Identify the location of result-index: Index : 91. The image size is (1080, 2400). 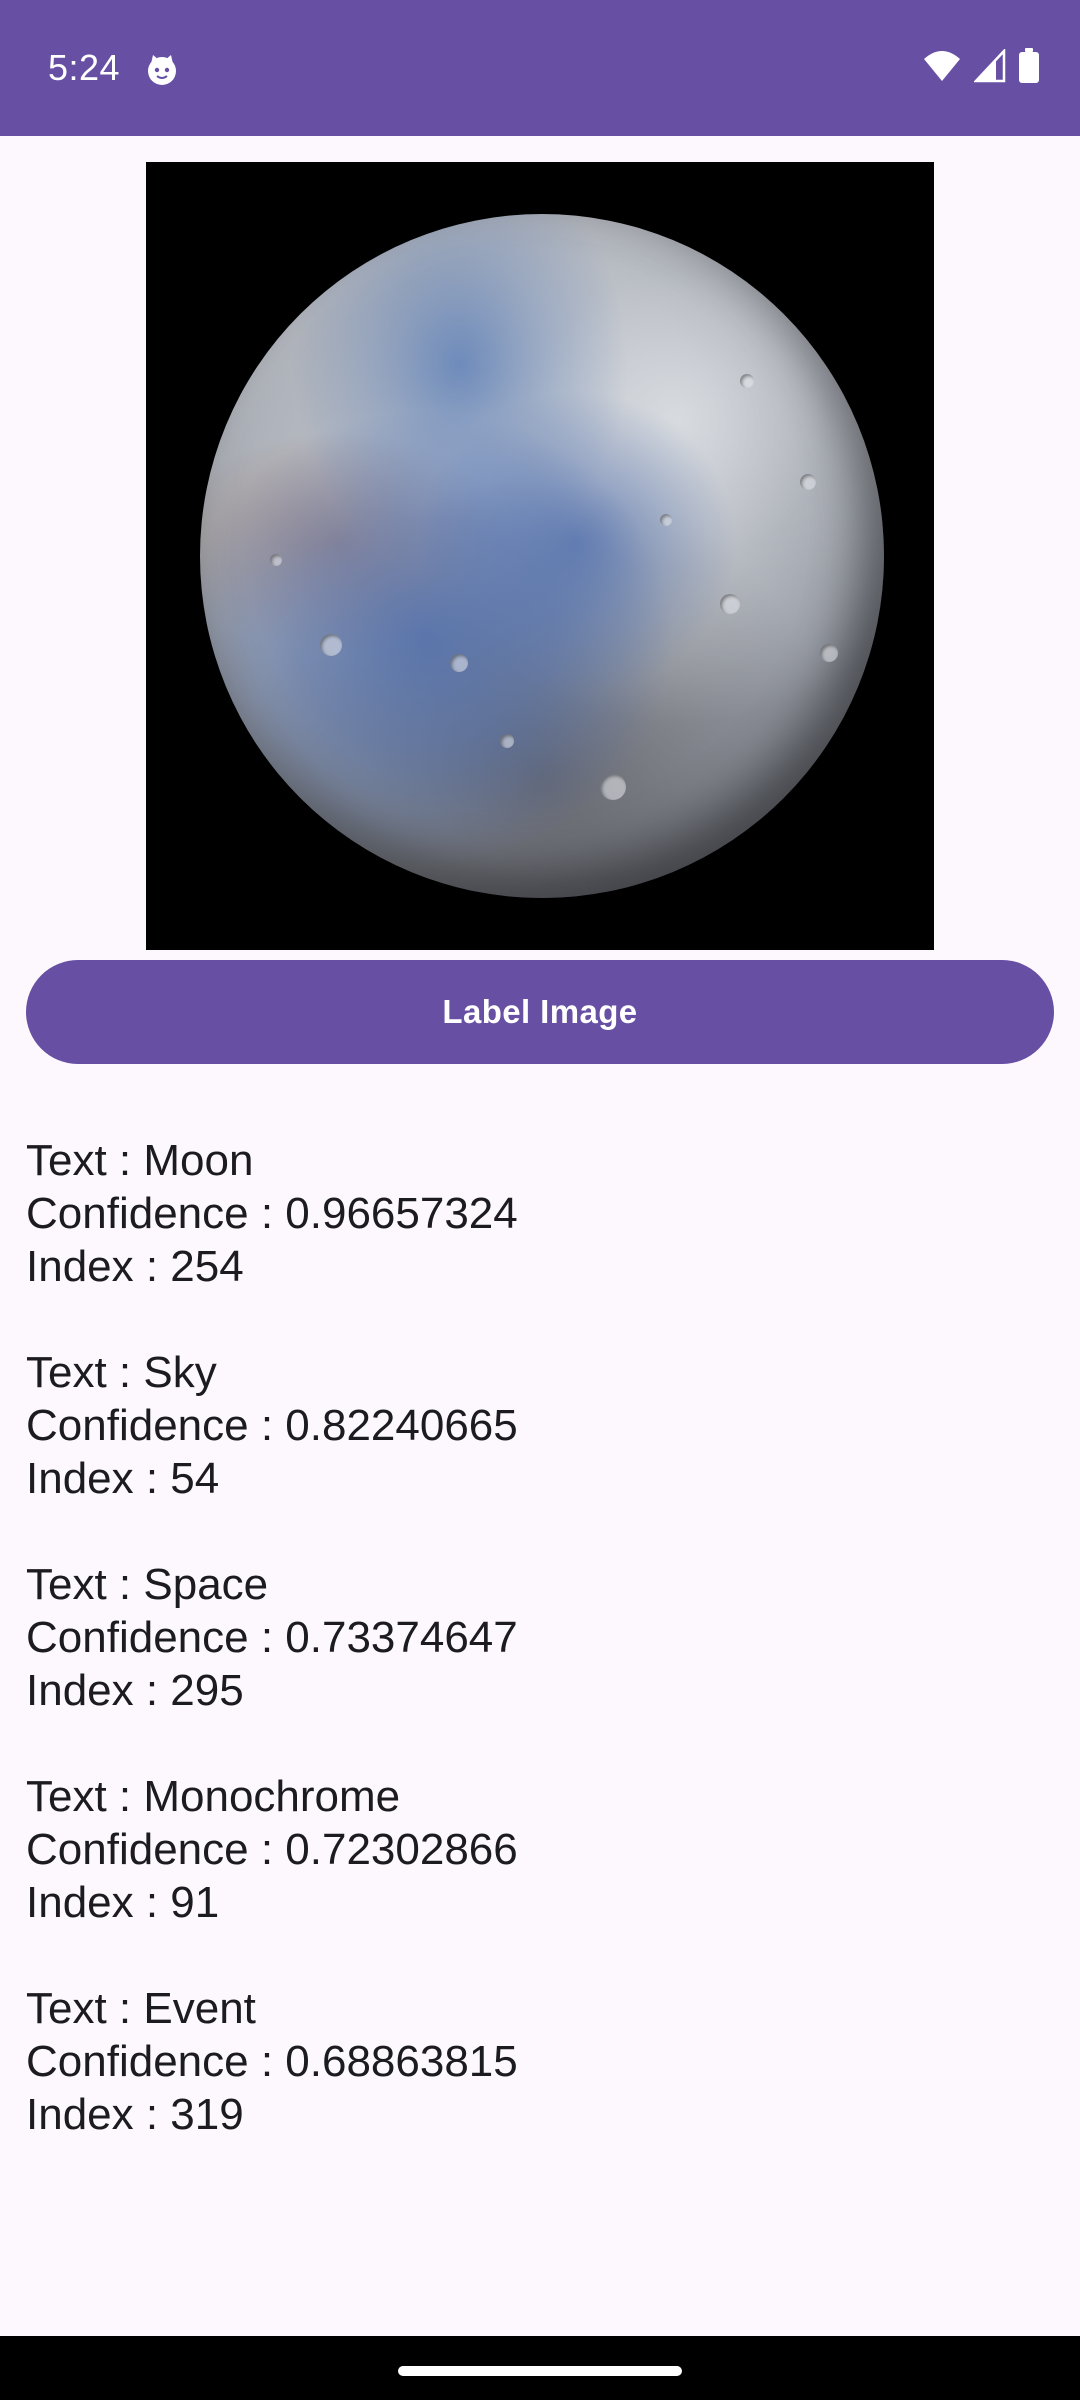
(123, 1902).